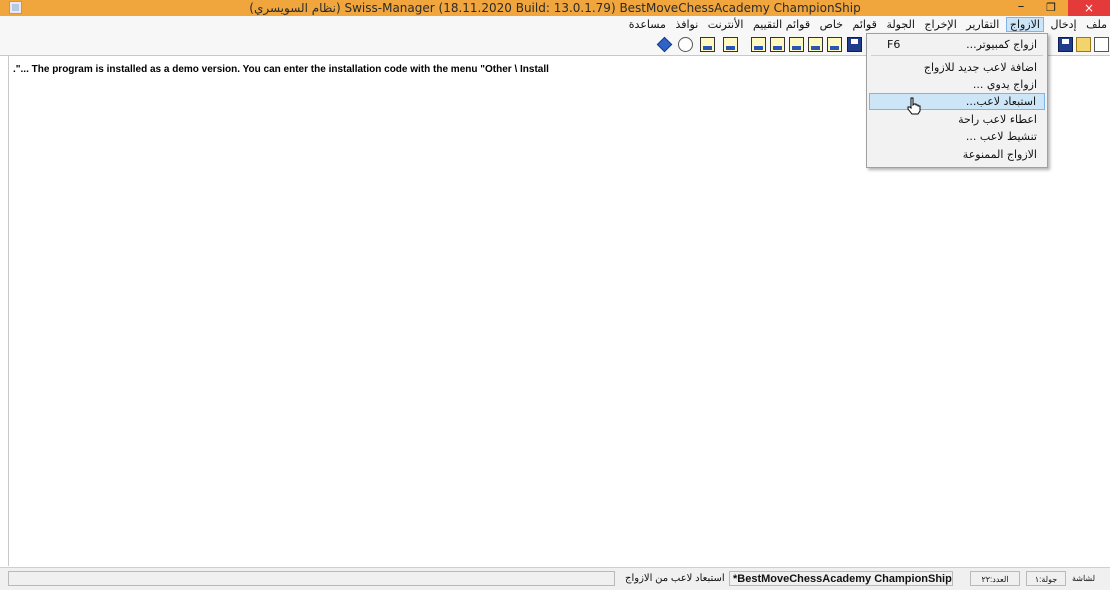 The height and width of the screenshot is (590, 1110). What do you see at coordinates (841, 578) in the screenshot?
I see `status-filename: *BestMoveChessAcademy ChampionShip.TUNx` at bounding box center [841, 578].